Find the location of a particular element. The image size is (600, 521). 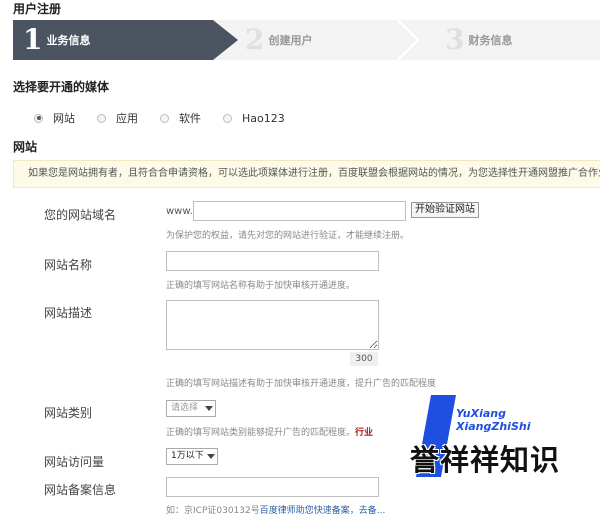

site-category-label: 网站类别 is located at coordinates (68, 413).